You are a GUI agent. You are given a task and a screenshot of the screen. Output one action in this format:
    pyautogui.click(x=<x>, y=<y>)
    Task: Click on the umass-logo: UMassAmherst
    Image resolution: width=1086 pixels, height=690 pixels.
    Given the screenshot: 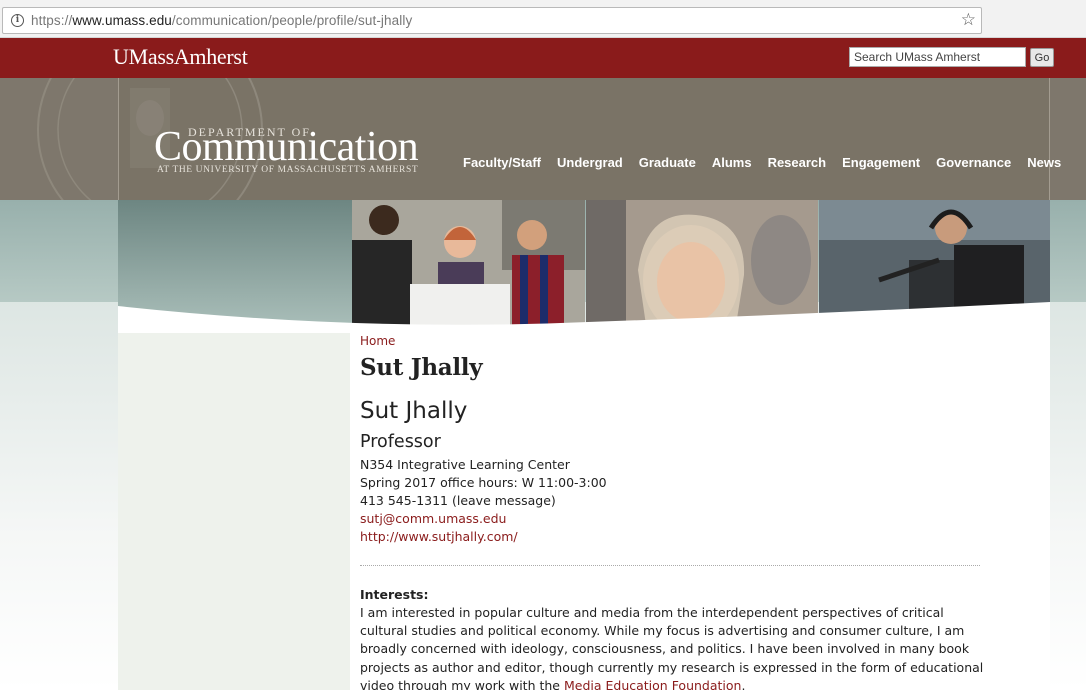 What is the action you would take?
    pyautogui.click(x=180, y=57)
    